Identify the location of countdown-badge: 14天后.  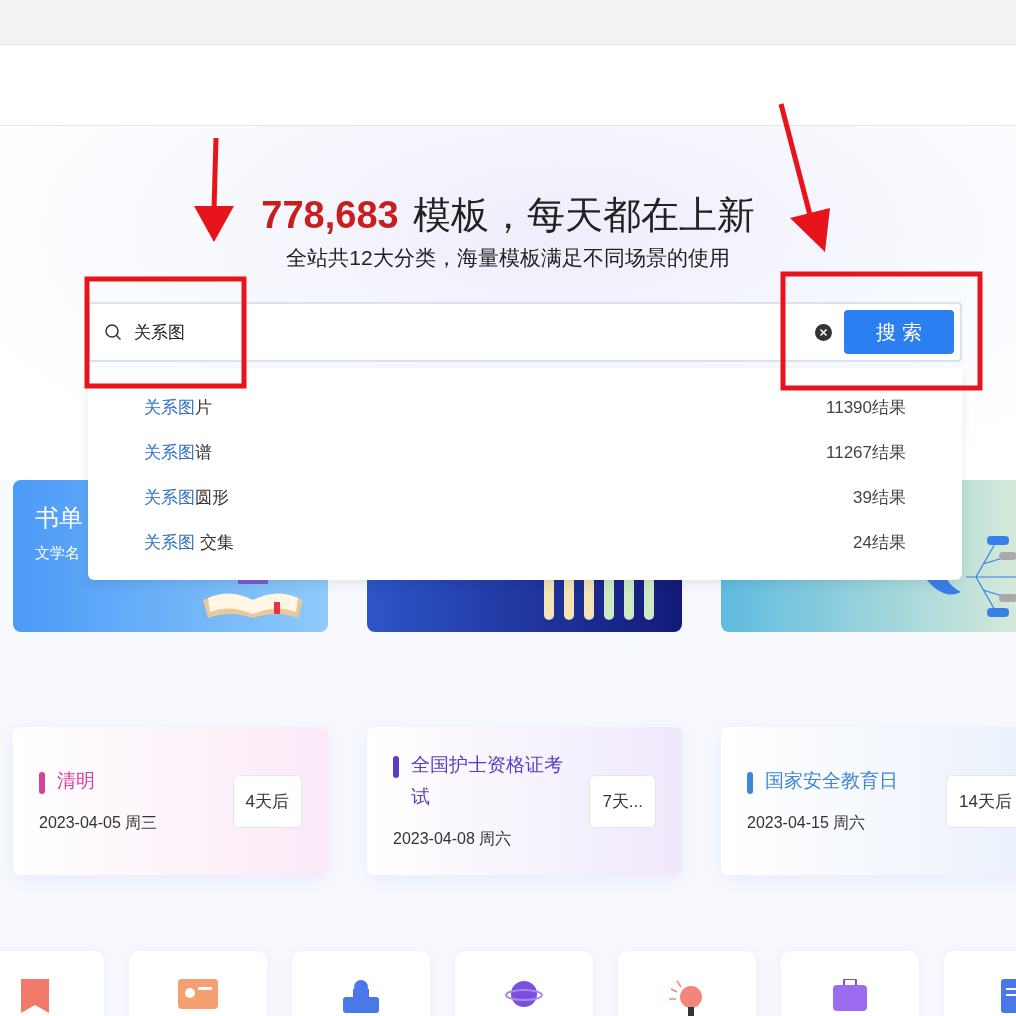
(981, 801).